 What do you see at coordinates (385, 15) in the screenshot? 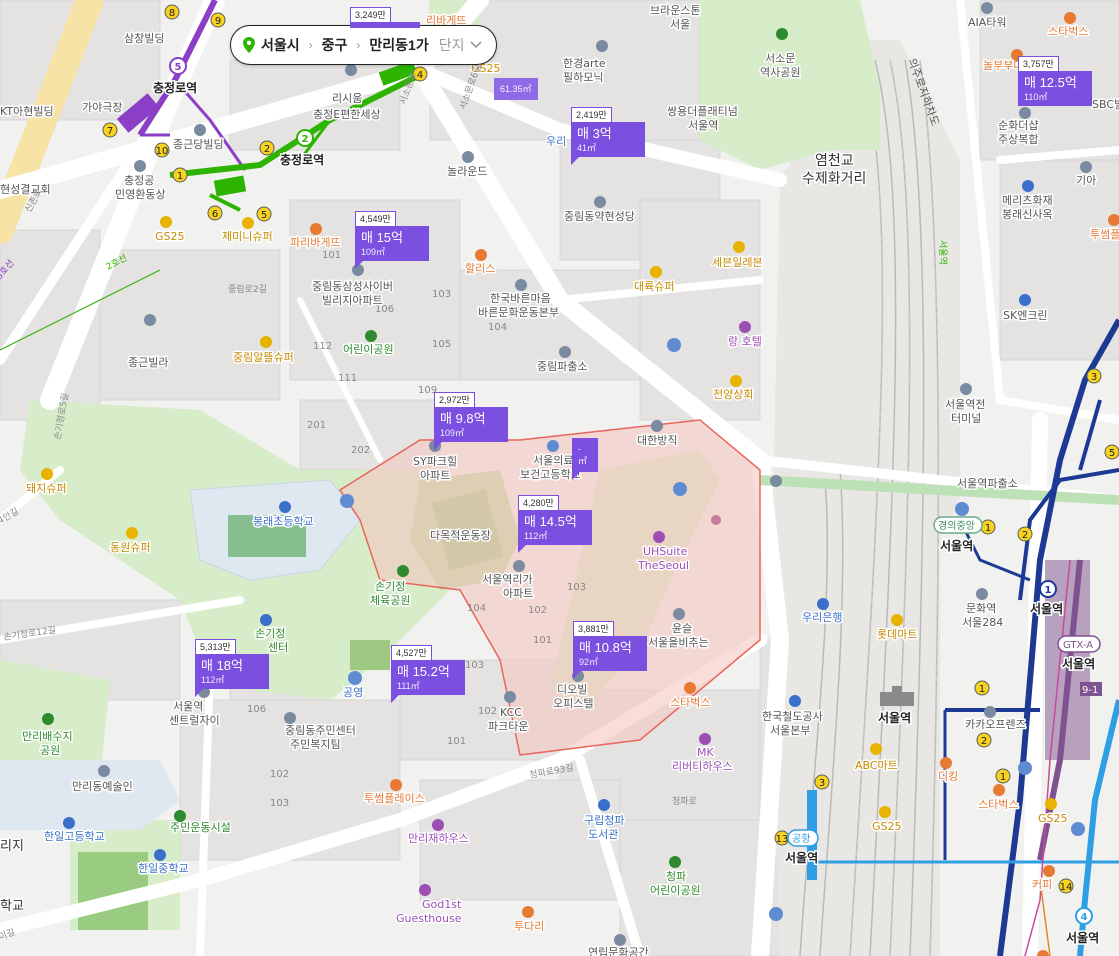
I see `listing-marker: 3,249만` at bounding box center [385, 15].